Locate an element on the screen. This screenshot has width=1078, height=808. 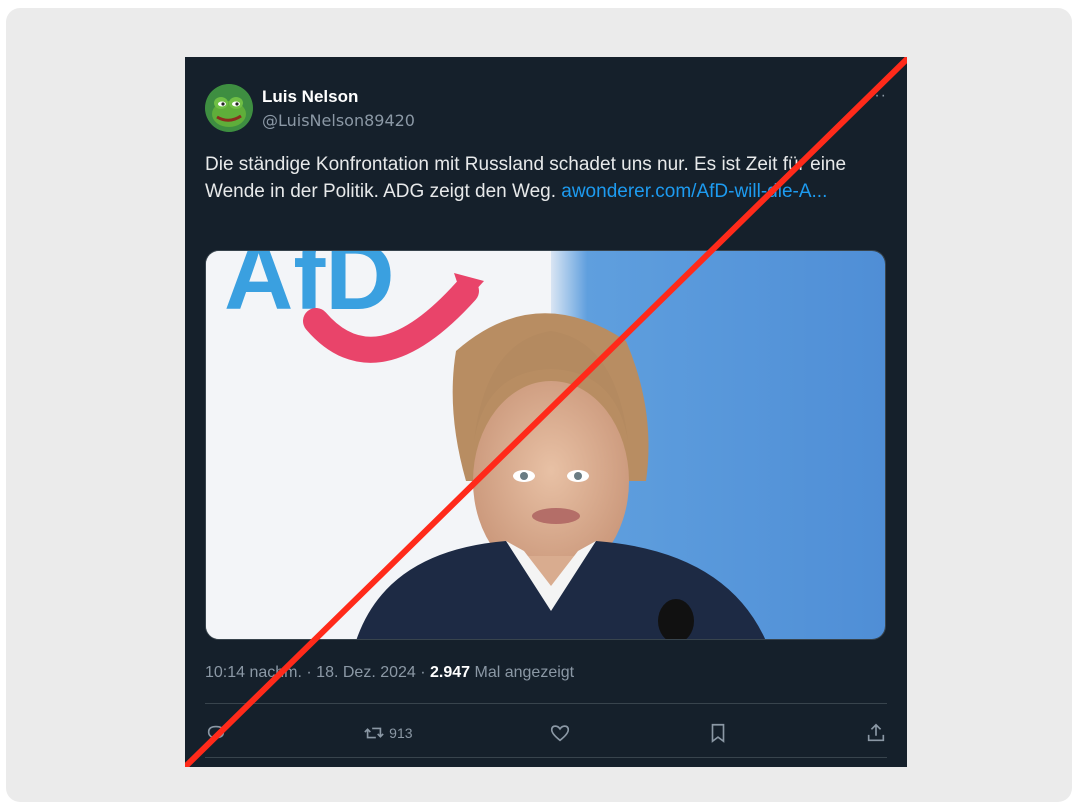
more-options-icon: ··· is located at coordinates (877, 96).